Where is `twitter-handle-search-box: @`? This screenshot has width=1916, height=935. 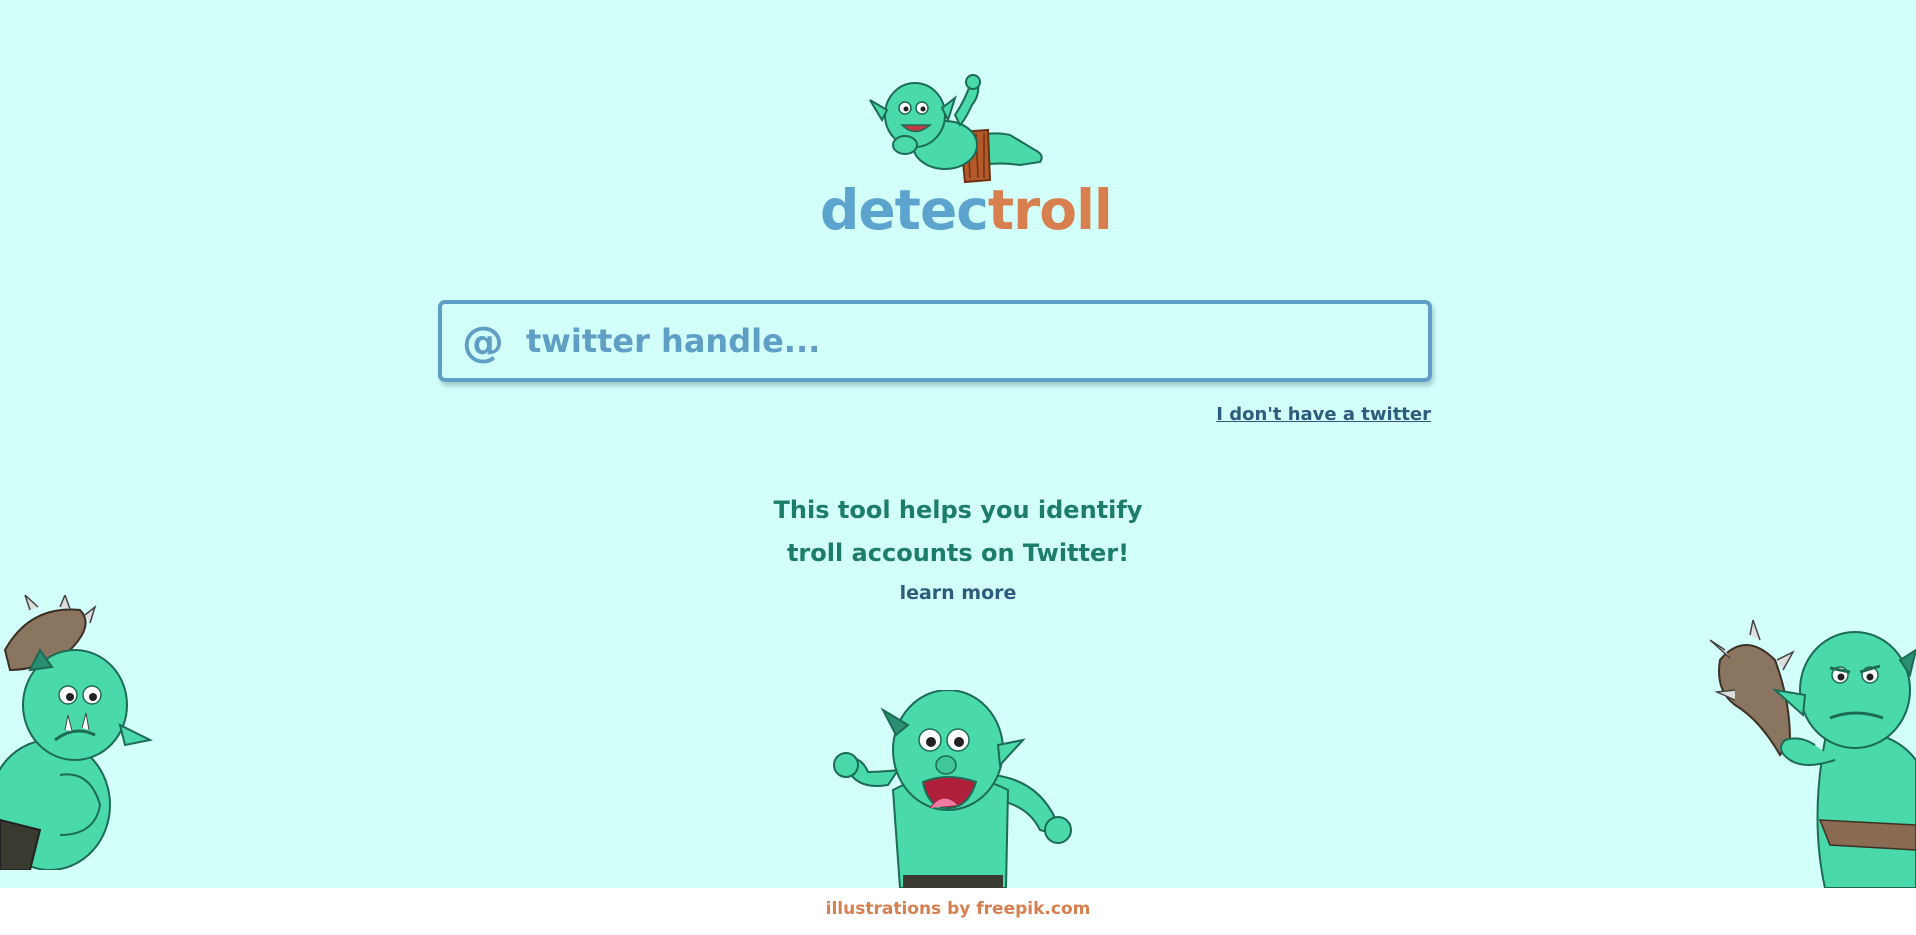
twitter-handle-search-box: @ is located at coordinates (935, 341).